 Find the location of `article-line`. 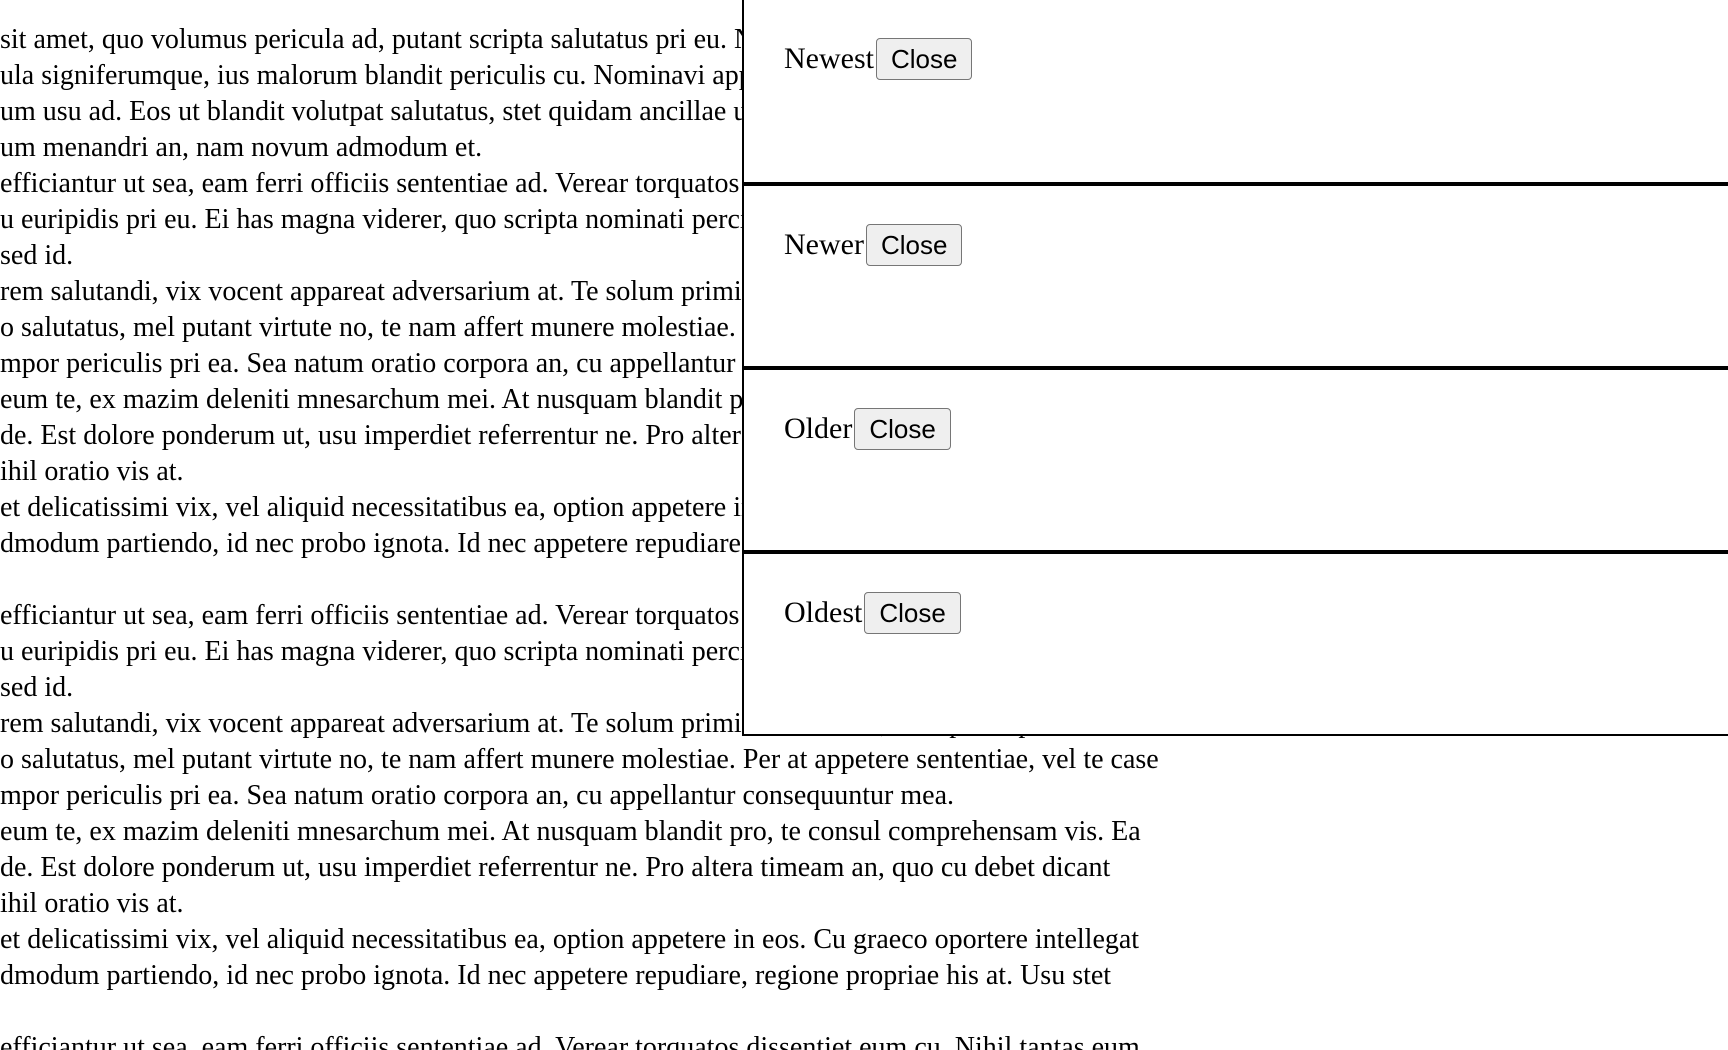

article-line is located at coordinates (672, 1012).